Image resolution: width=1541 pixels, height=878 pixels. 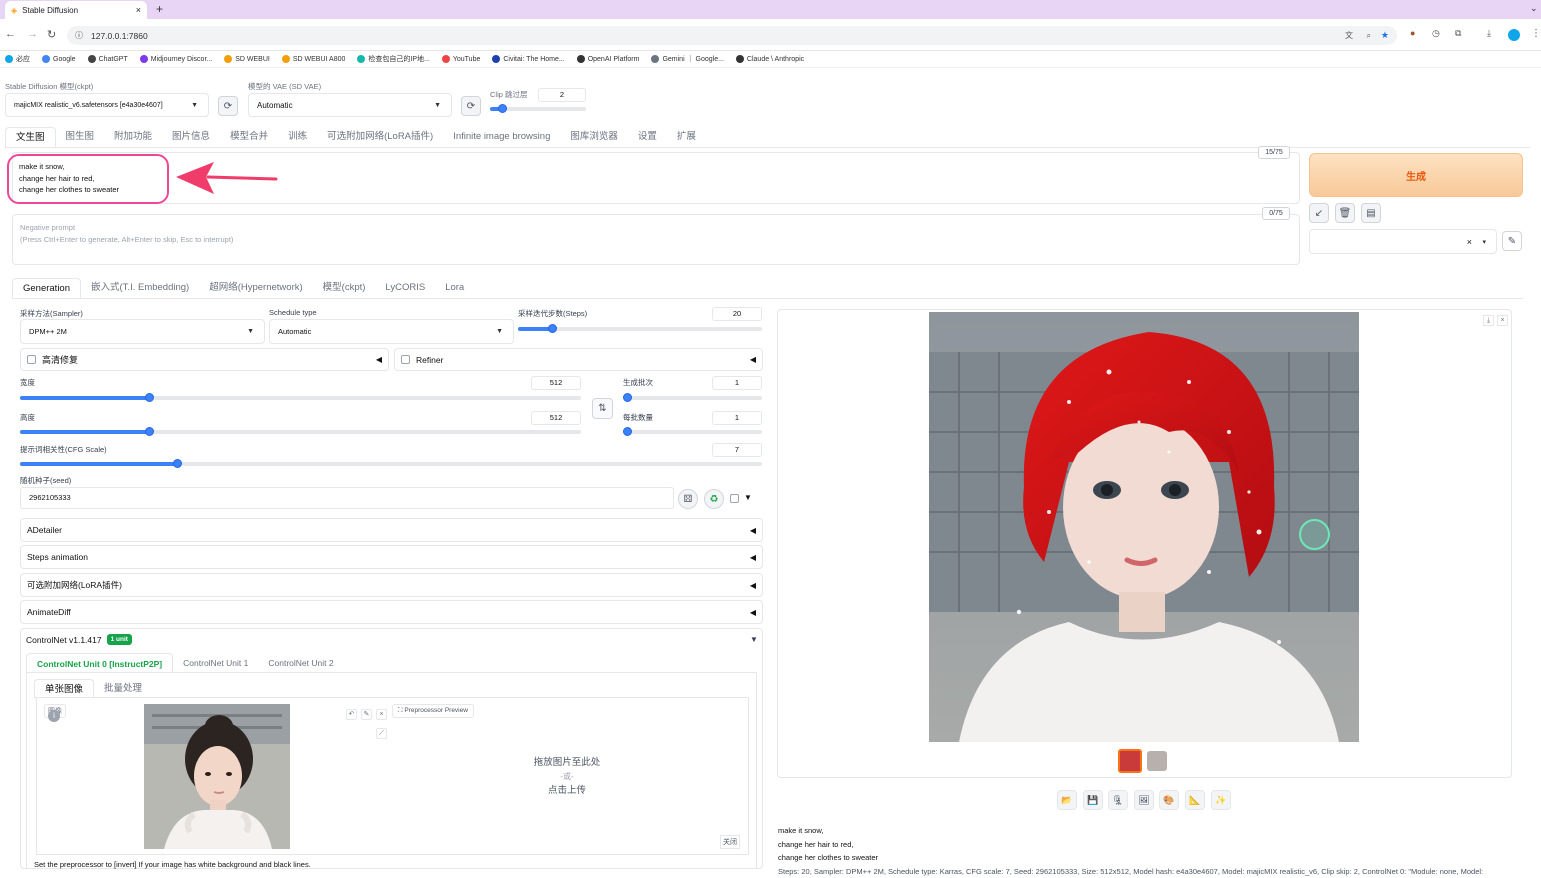 What do you see at coordinates (405, 288) in the screenshot?
I see `sub-tab-4: LyCORIS` at bounding box center [405, 288].